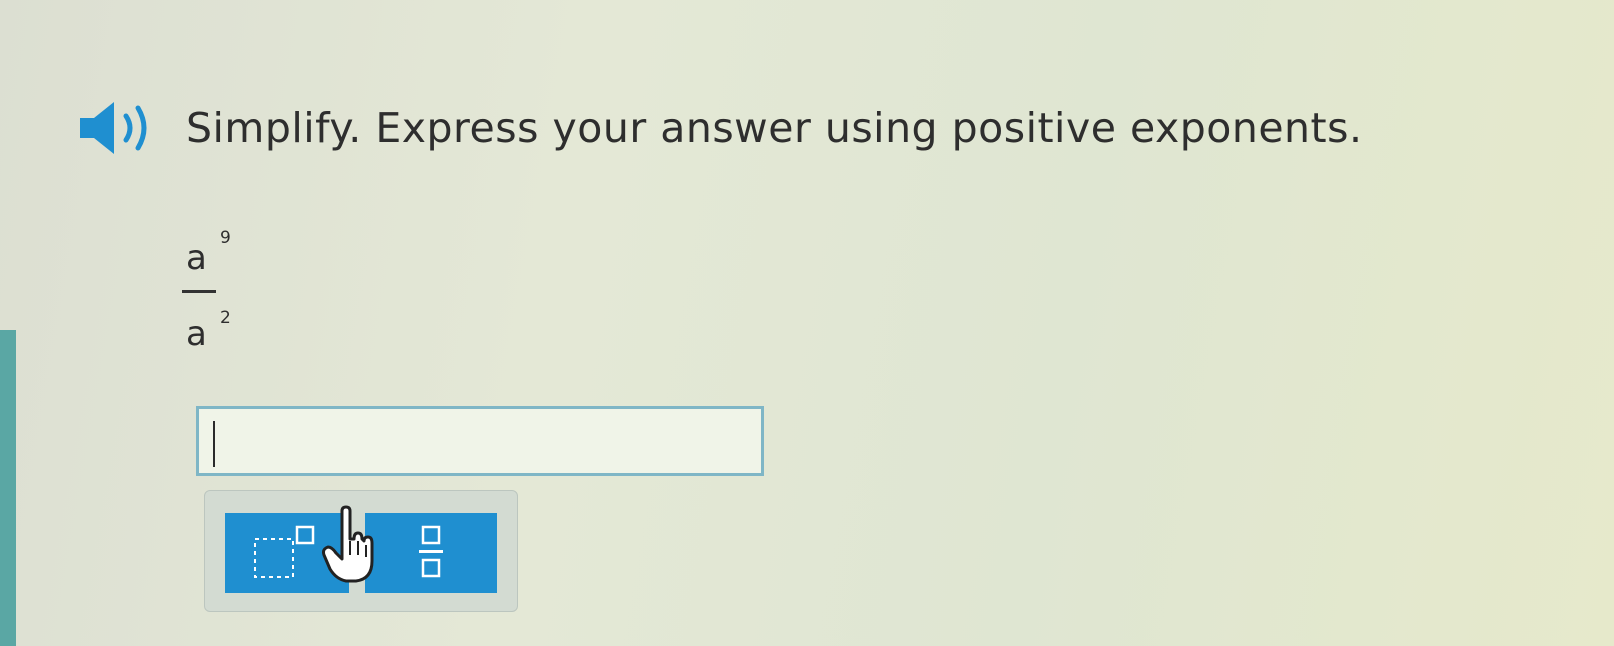 The image size is (1614, 646). Describe the element at coordinates (196, 258) in the screenshot. I see `numerator-base: a` at that location.